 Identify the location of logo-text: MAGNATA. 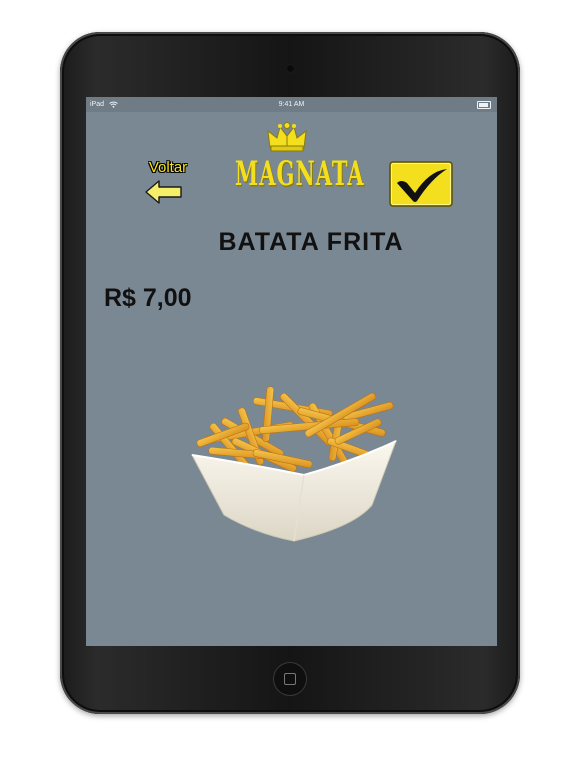
(300, 173).